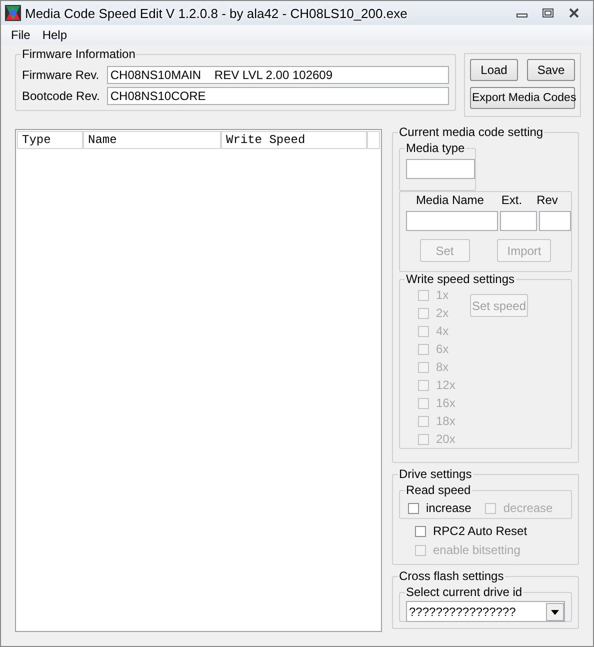  What do you see at coordinates (442, 313) in the screenshot?
I see `checkbox-label: 2x` at bounding box center [442, 313].